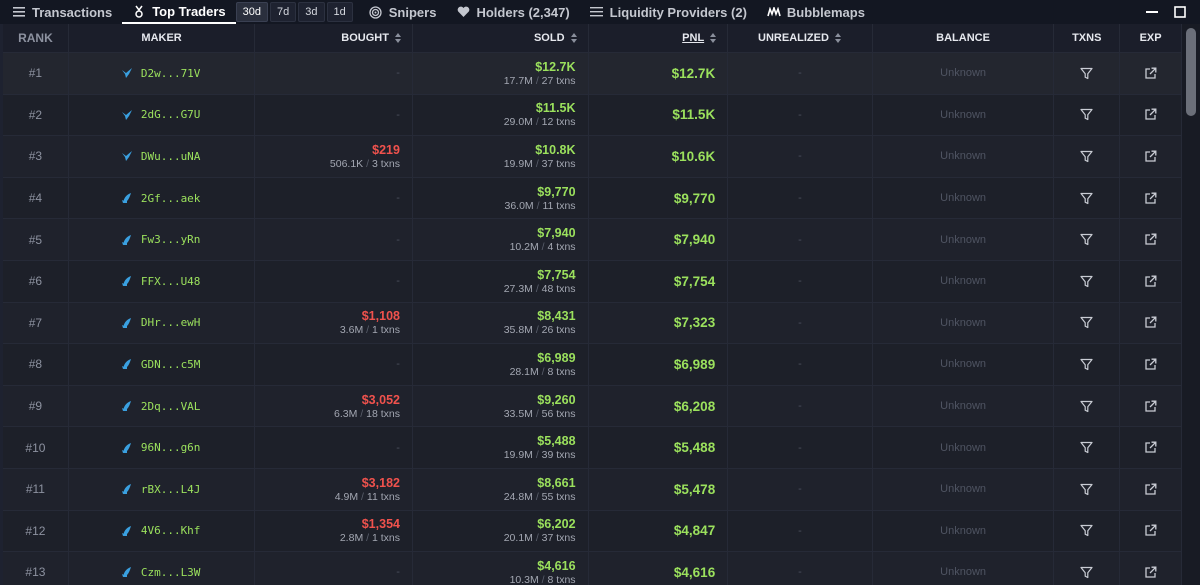  I want to click on column-unrealized: UNREALIZED, so click(800, 38).